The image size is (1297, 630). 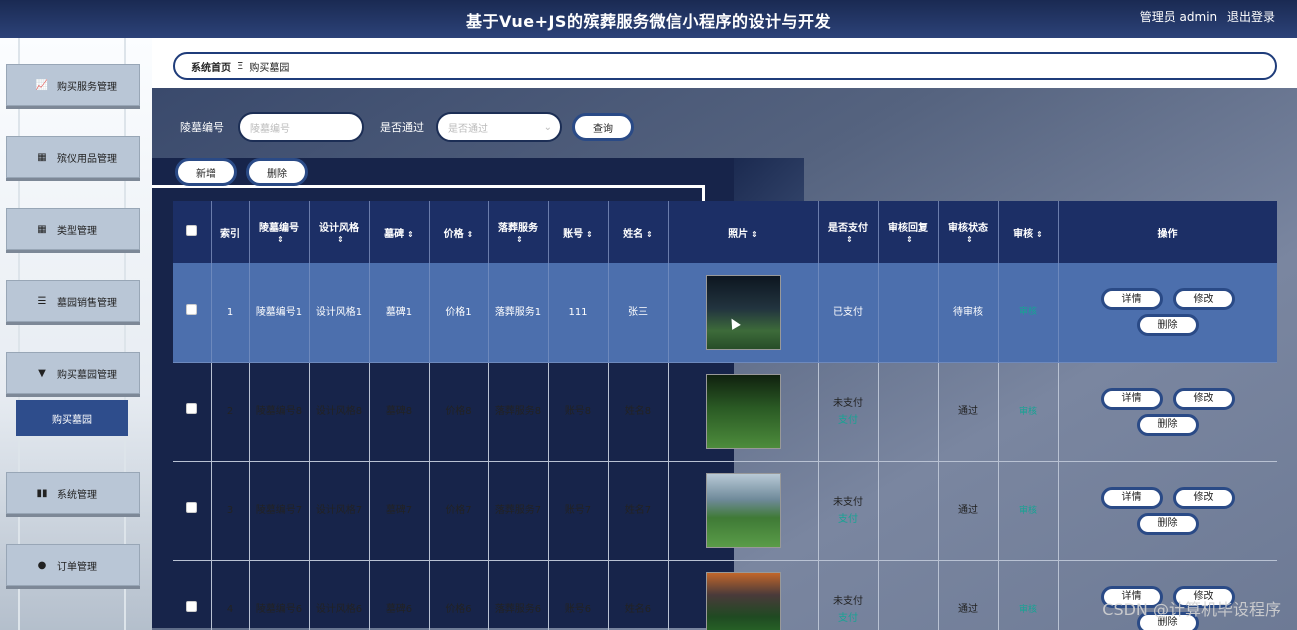 I want to click on col-ops: 操作, so click(x=1167, y=232).